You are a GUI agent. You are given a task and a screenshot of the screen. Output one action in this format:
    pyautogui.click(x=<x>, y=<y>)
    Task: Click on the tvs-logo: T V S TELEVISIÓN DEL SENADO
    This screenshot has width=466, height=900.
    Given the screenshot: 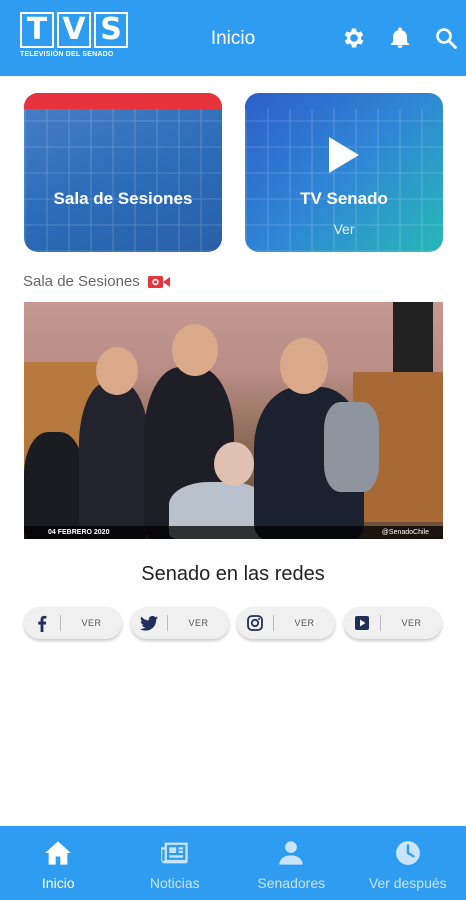 What is the action you would take?
    pyautogui.click(x=75, y=38)
    